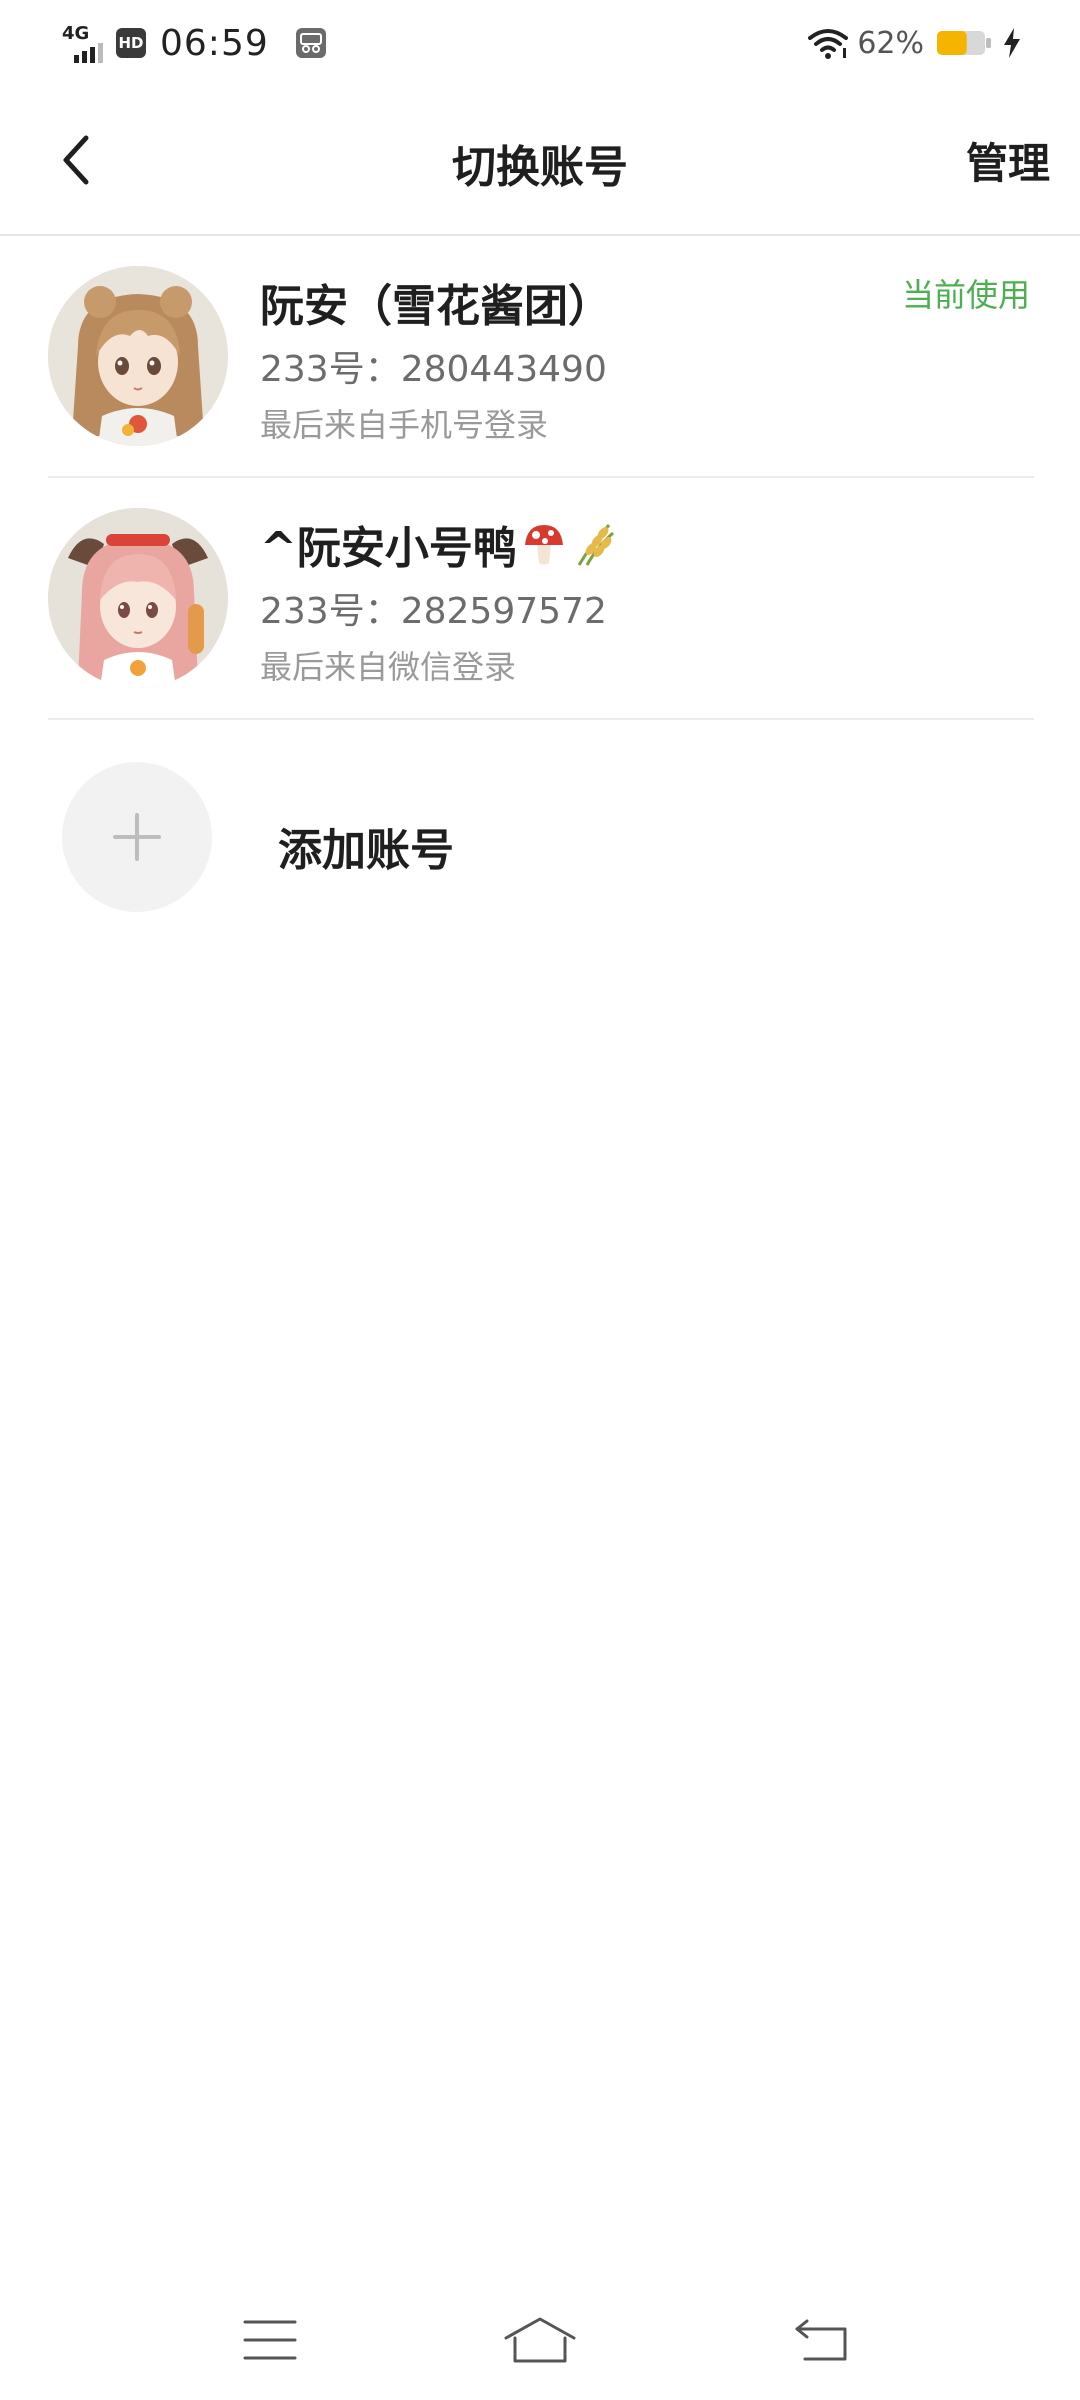  Describe the element at coordinates (388, 667) in the screenshot. I see `account-login-source: 最后来自微信登录` at that location.